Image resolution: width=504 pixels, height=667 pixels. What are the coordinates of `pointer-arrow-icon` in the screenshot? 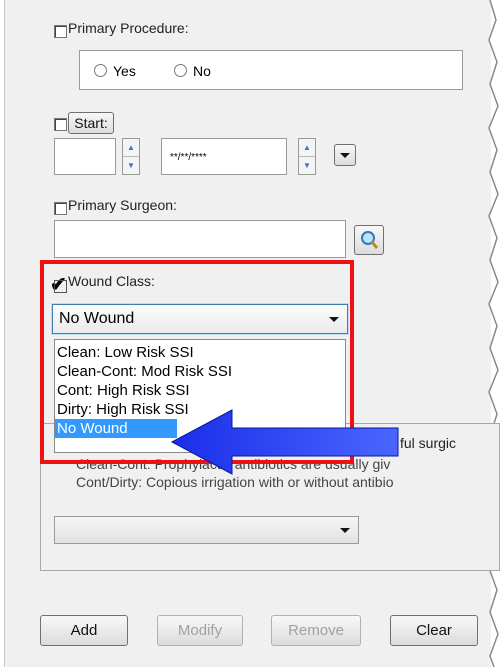 It's located at (284, 442).